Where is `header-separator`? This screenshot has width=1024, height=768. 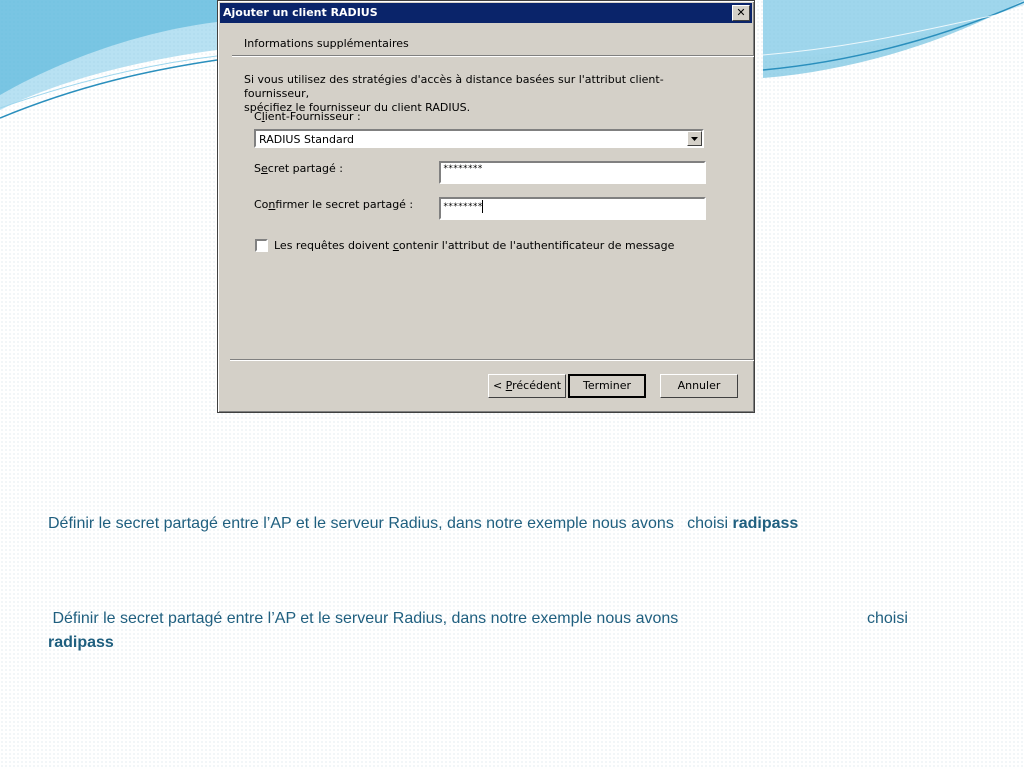 header-separator is located at coordinates (493, 56).